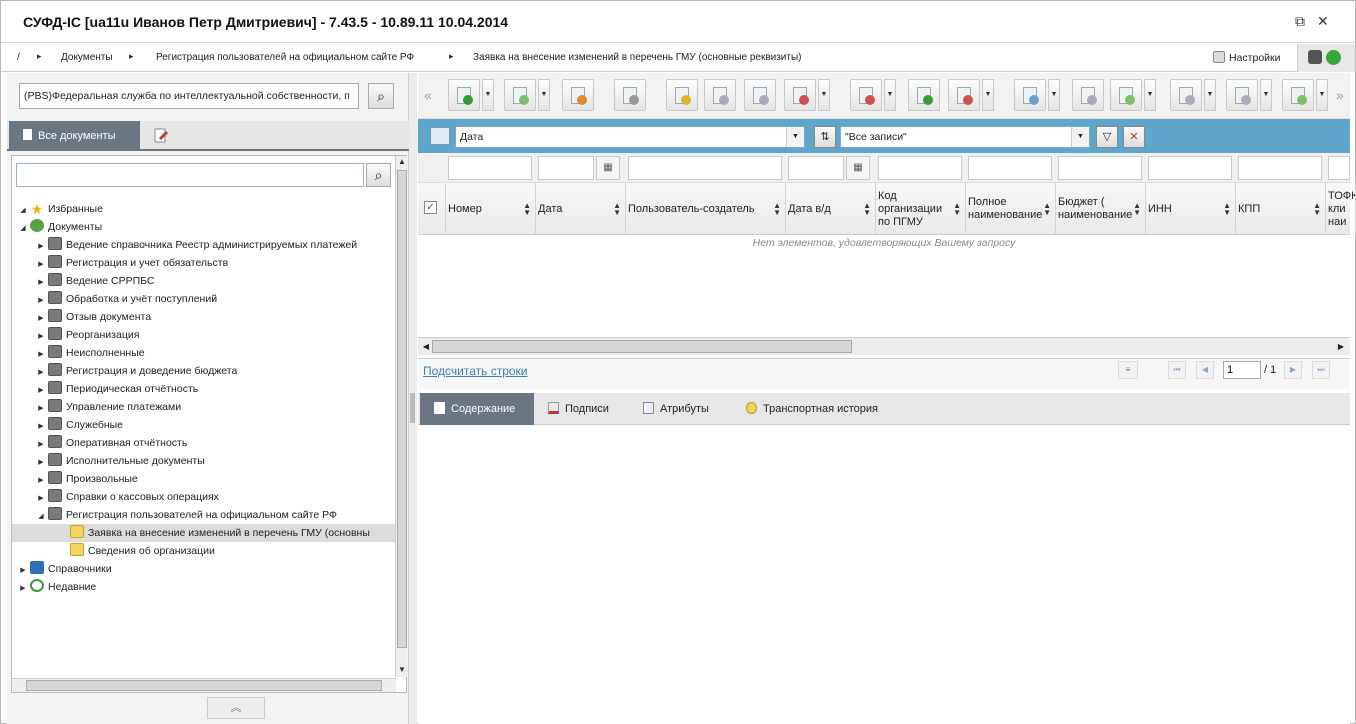  Describe the element at coordinates (812, 409) in the screenshot. I see `tab-transport-history: Транспортная история` at that location.